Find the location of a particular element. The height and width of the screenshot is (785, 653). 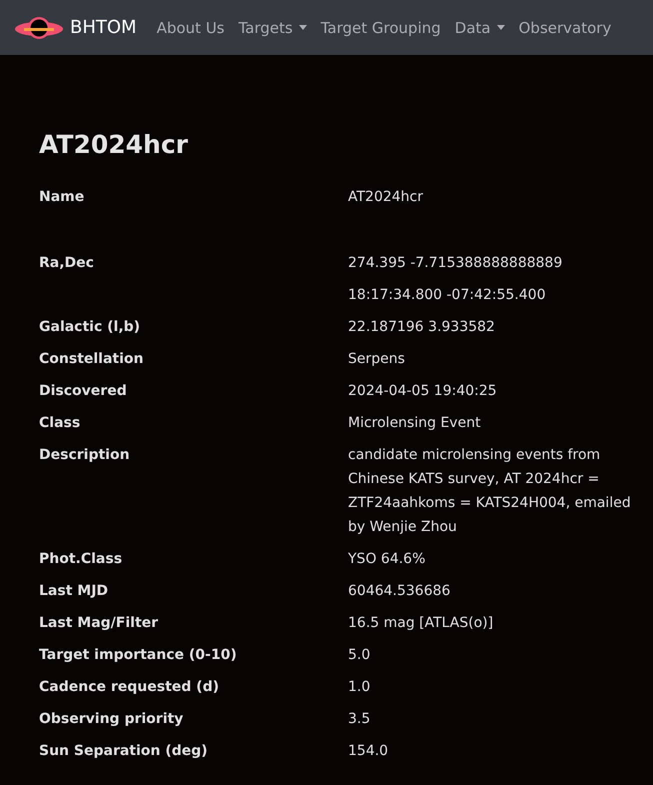

field-label: Description is located at coordinates (85, 455).